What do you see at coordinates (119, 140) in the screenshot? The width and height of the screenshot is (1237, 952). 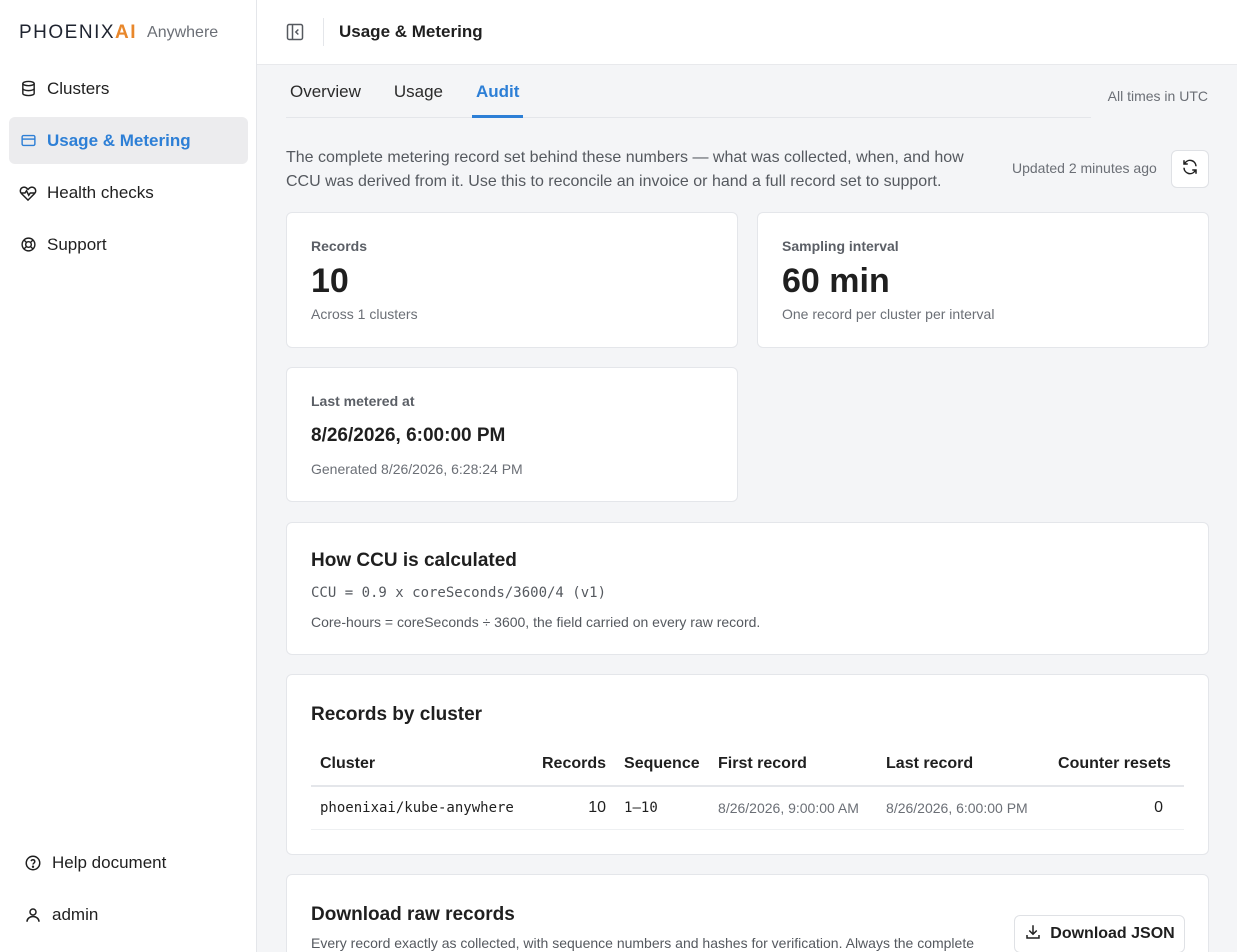 I see `sidebar-item-label: Usage & Metering` at bounding box center [119, 140].